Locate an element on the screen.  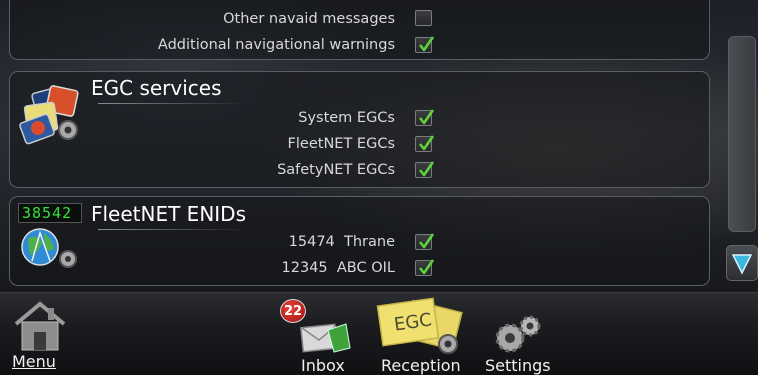
menu-button: Menu is located at coordinates (40, 336).